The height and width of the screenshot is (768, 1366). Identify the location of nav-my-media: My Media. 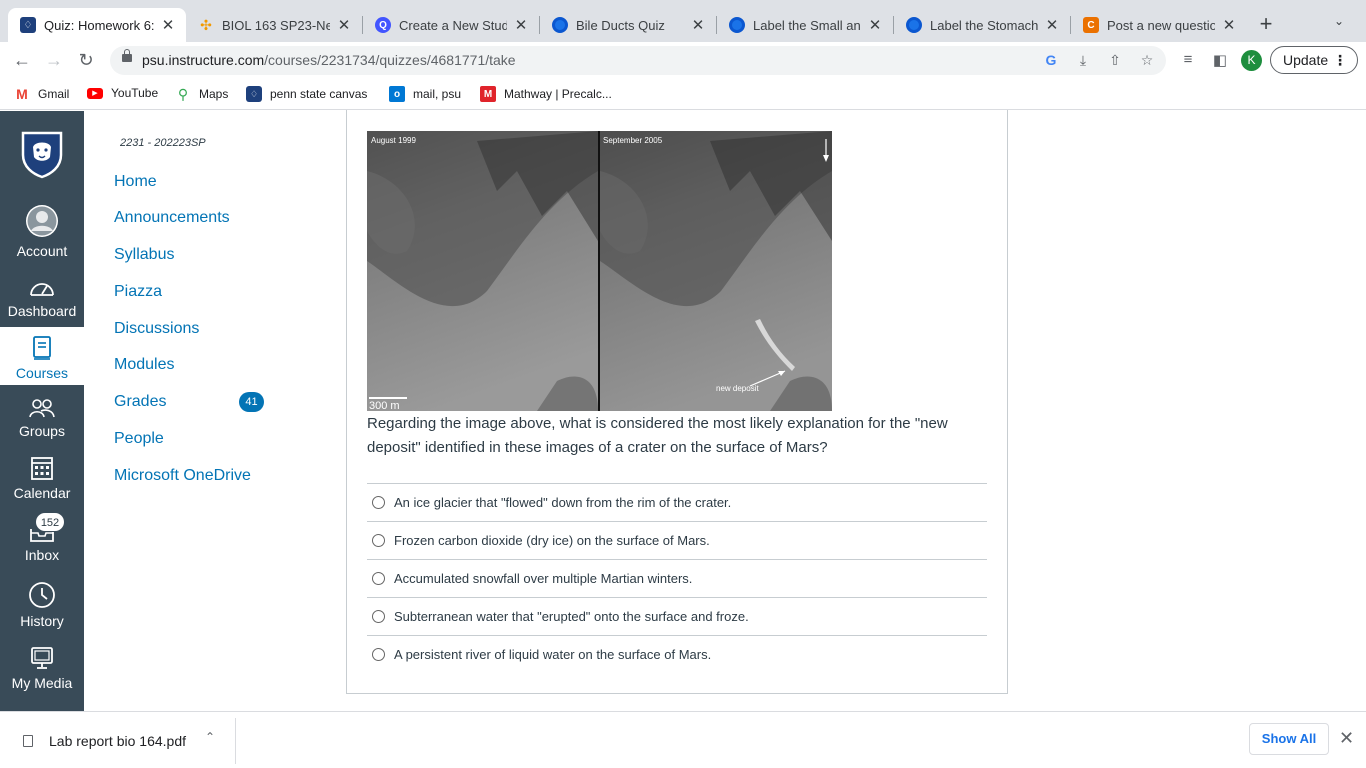
(42, 670).